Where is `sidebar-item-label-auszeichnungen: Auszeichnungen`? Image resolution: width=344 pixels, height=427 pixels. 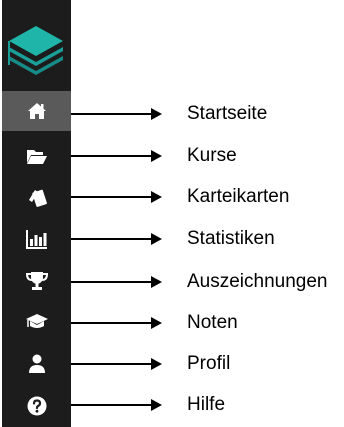 sidebar-item-label-auszeichnungen: Auszeichnungen is located at coordinates (257, 281).